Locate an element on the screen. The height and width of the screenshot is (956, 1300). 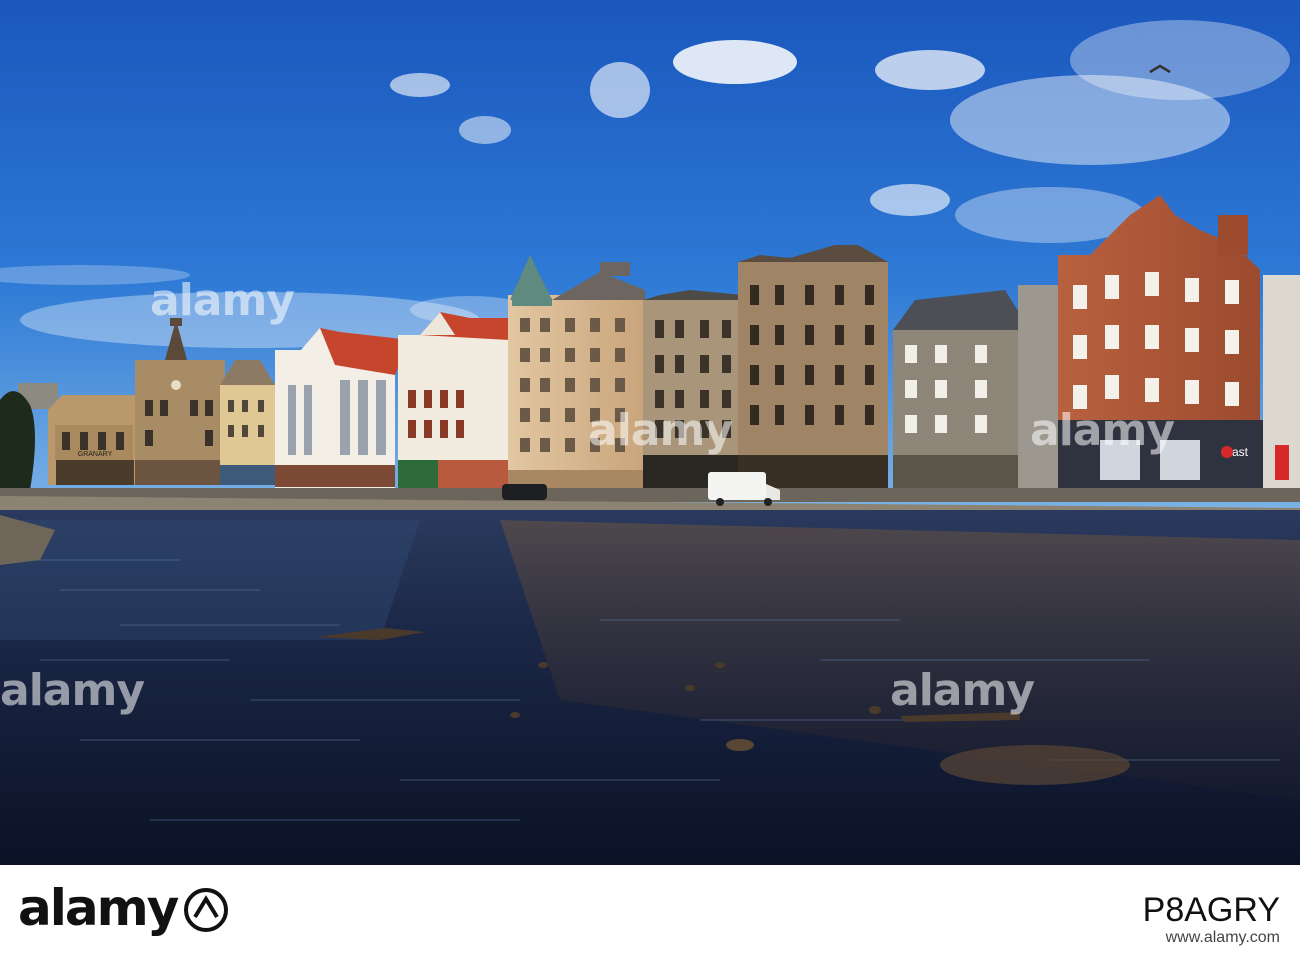
grey-stone-tenement is located at coordinates (693, 392).